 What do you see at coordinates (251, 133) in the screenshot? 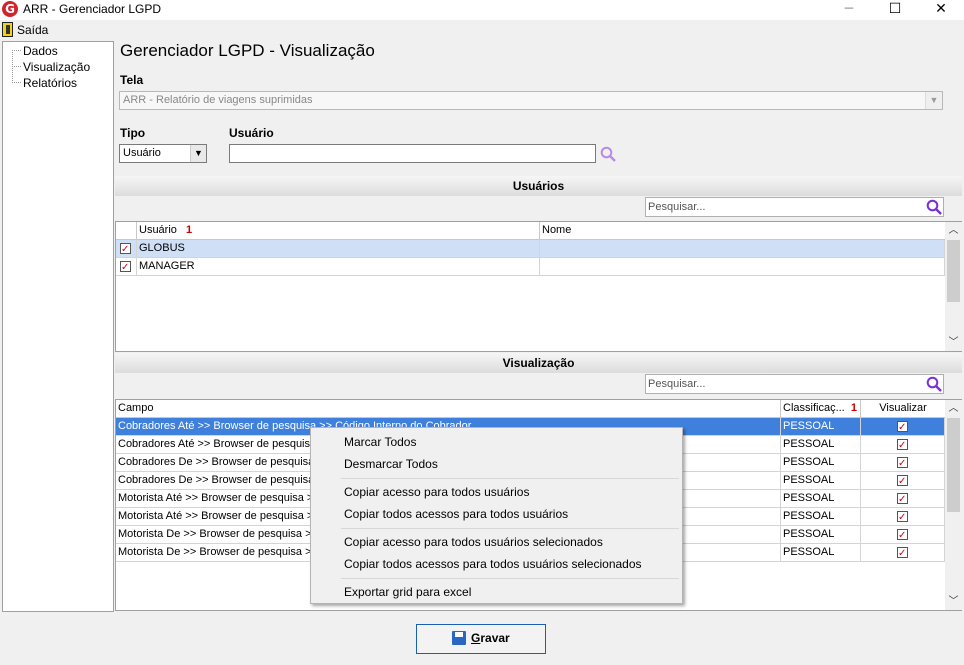
I see `usuario-label: Usuário` at bounding box center [251, 133].